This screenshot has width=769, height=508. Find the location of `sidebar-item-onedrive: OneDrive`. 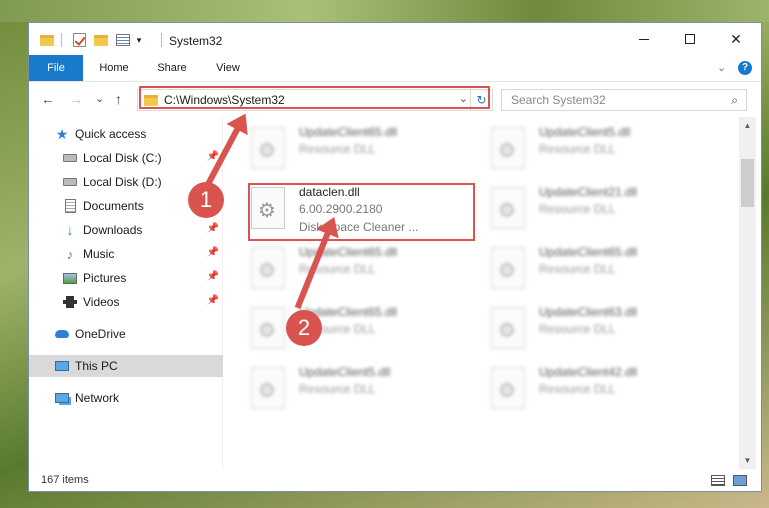

sidebar-item-onedrive: OneDrive is located at coordinates (126, 334).